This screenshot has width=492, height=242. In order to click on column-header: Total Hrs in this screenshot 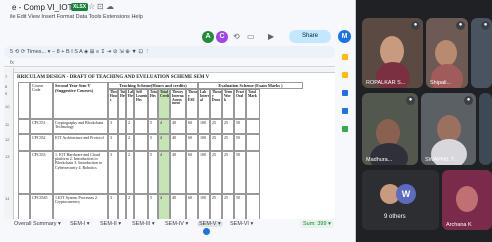, I will do `click(153, 104)`.